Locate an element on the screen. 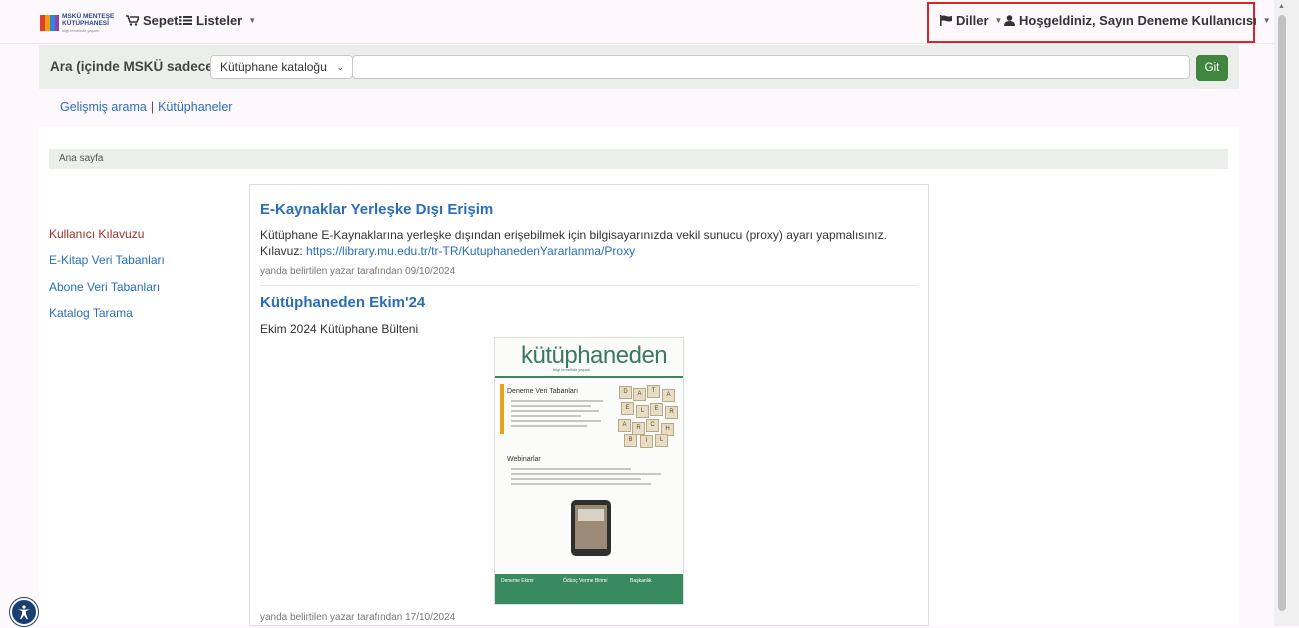 This screenshot has width=1299, height=628. chevron-down-icon: ⌄ is located at coordinates (340, 67).